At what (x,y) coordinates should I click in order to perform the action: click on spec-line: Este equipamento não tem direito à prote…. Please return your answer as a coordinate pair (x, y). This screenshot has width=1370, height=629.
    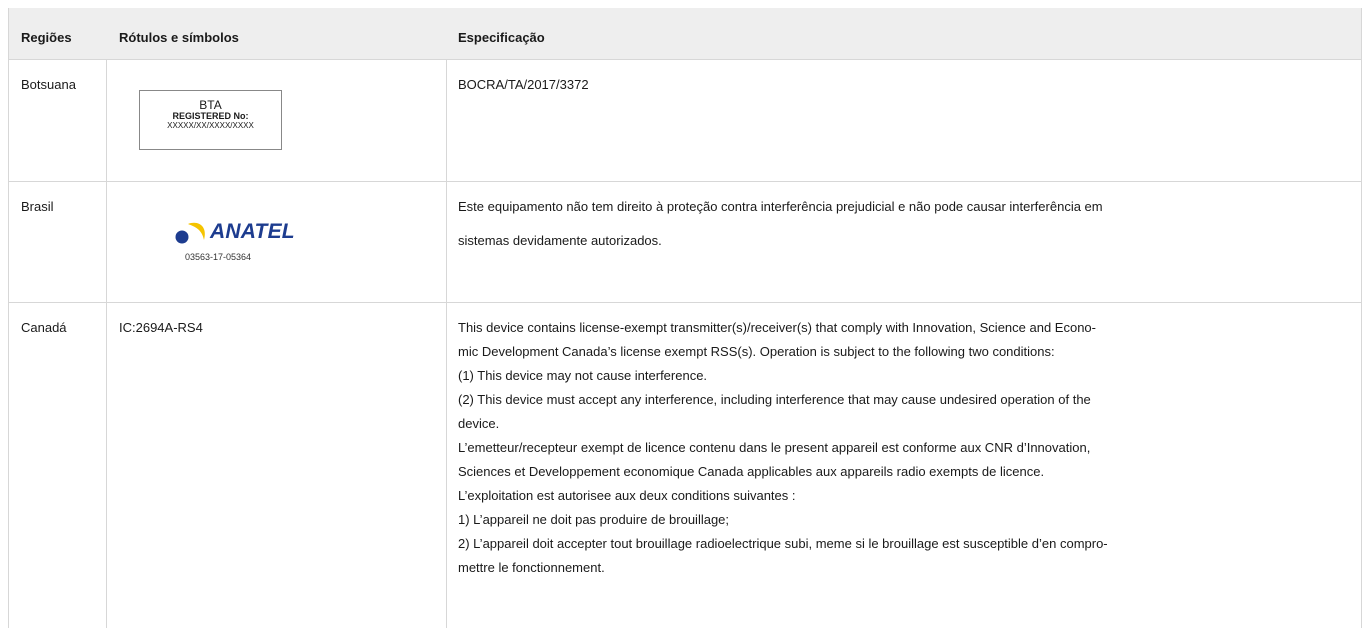
    Looking at the image, I should click on (780, 206).